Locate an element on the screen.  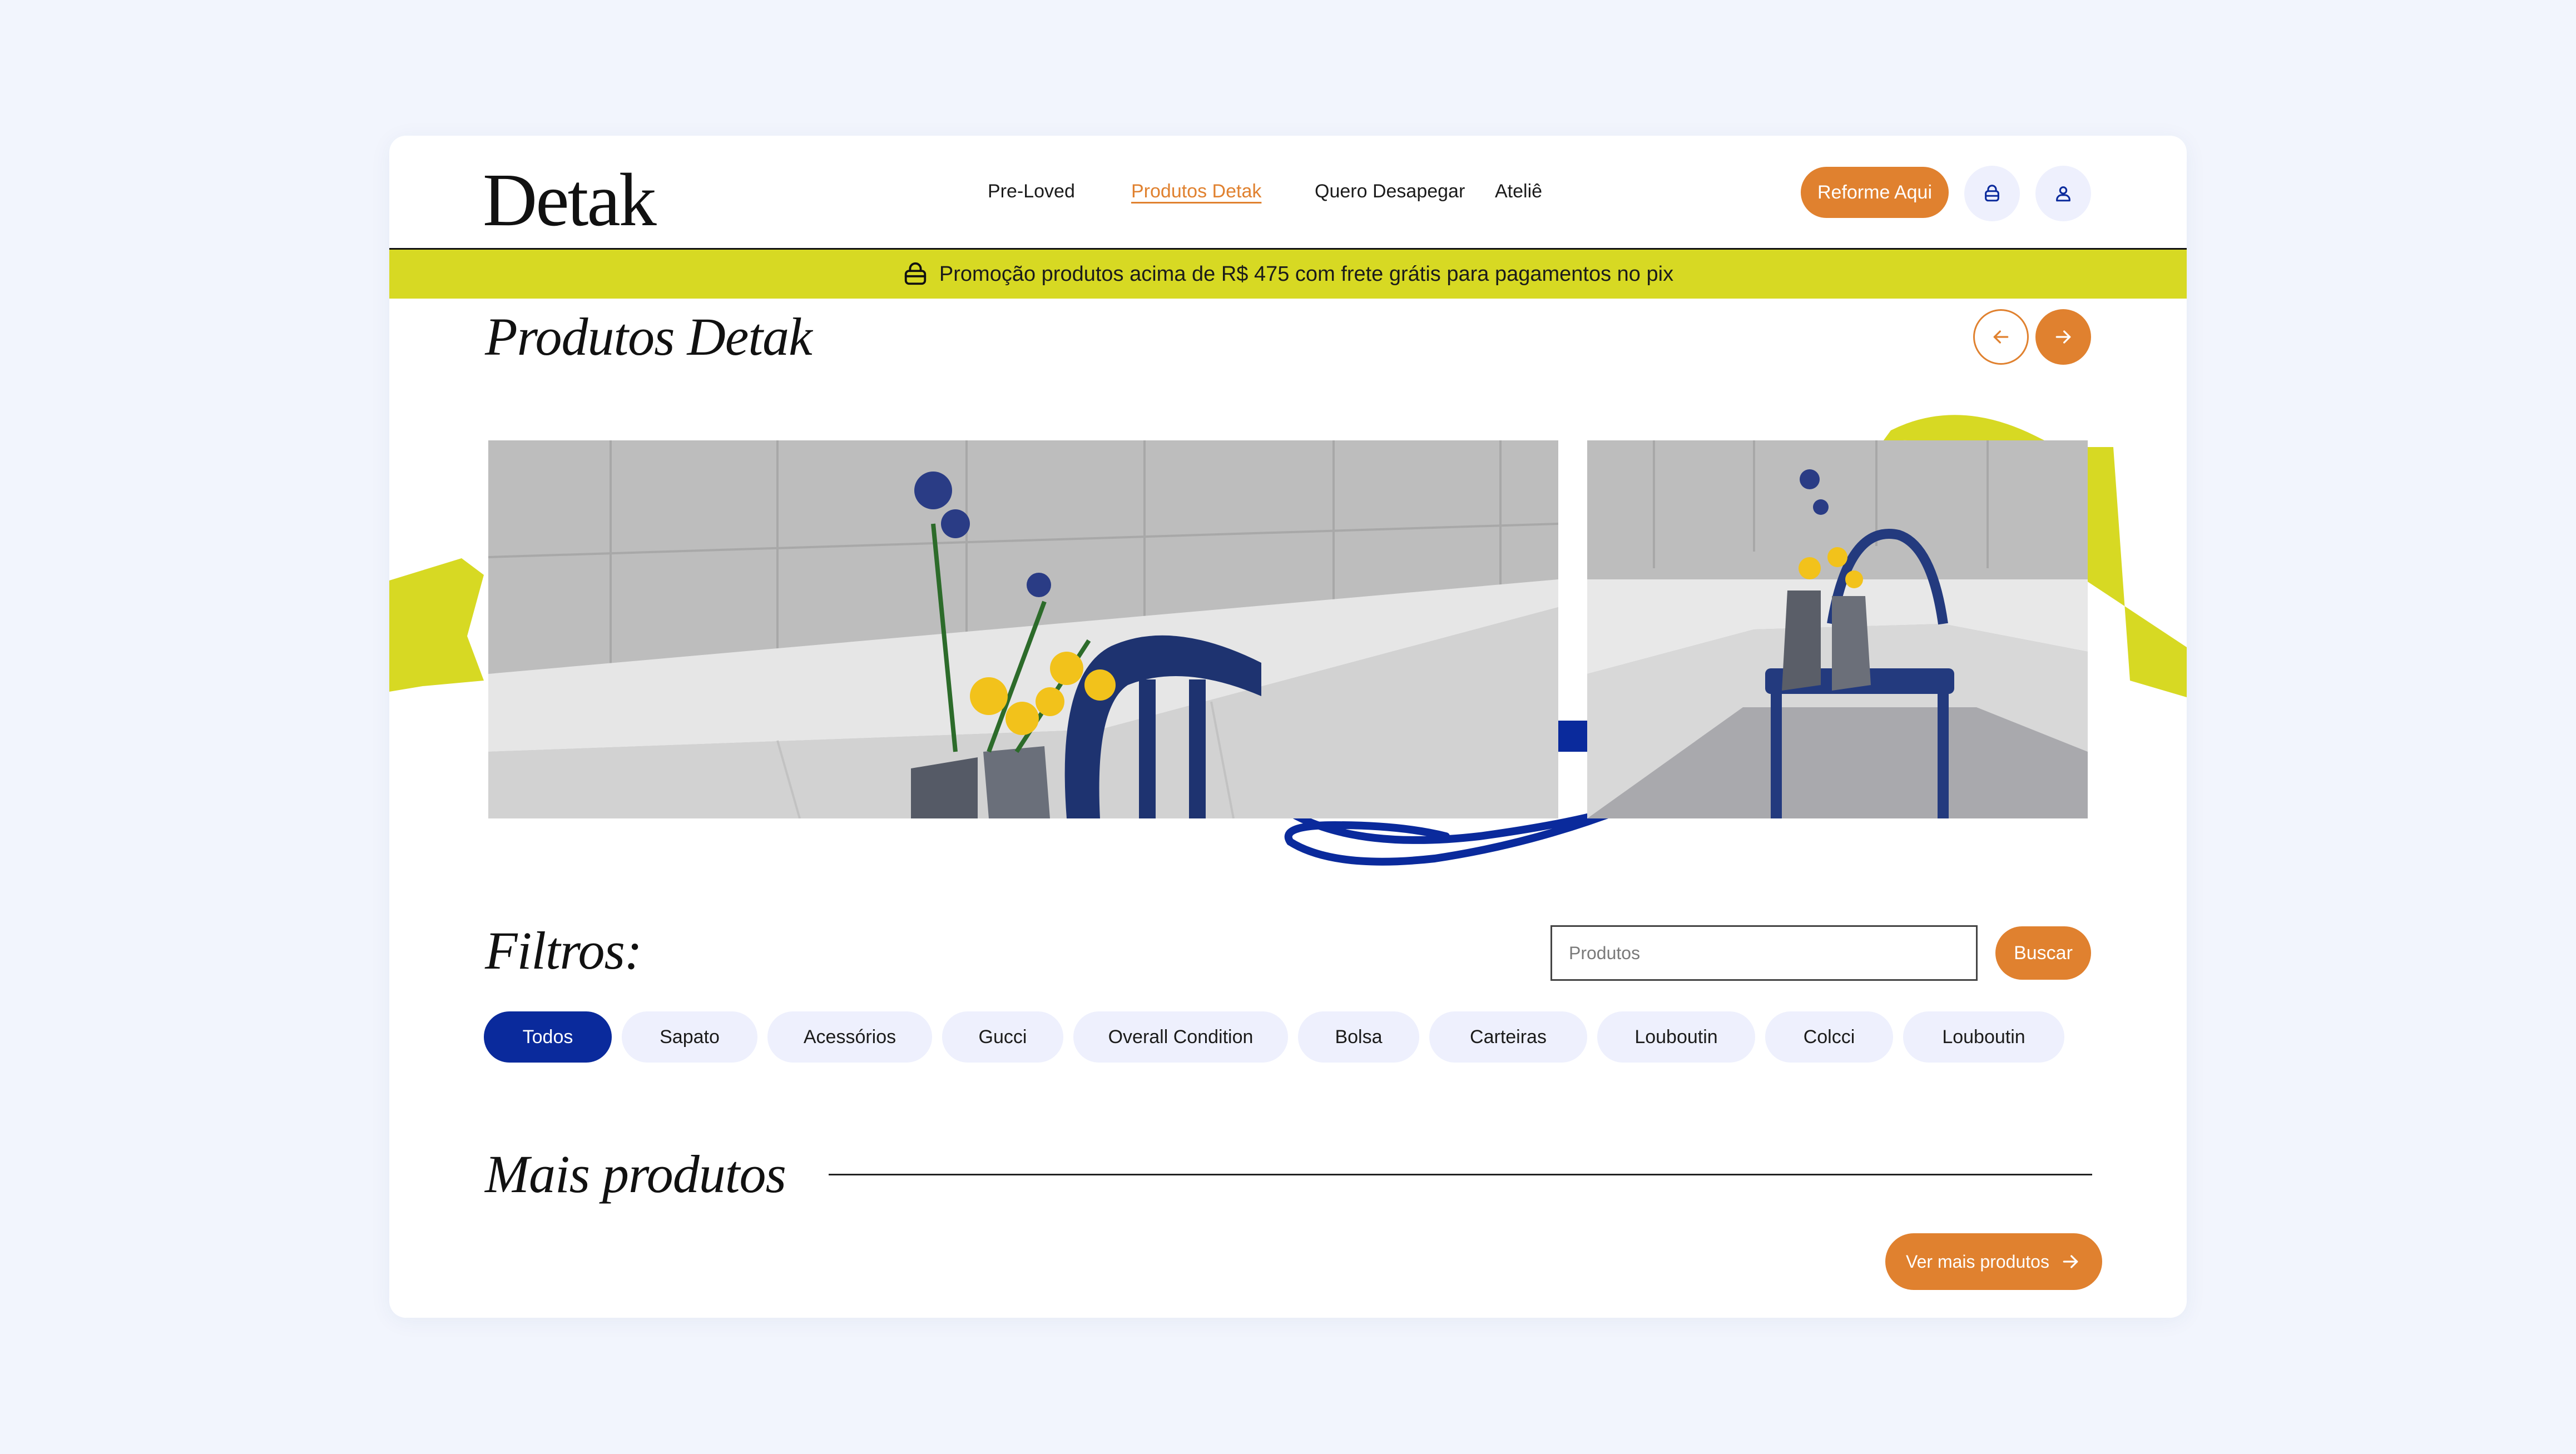
chip-carteiras: Carteiras is located at coordinates (1508, 1037).